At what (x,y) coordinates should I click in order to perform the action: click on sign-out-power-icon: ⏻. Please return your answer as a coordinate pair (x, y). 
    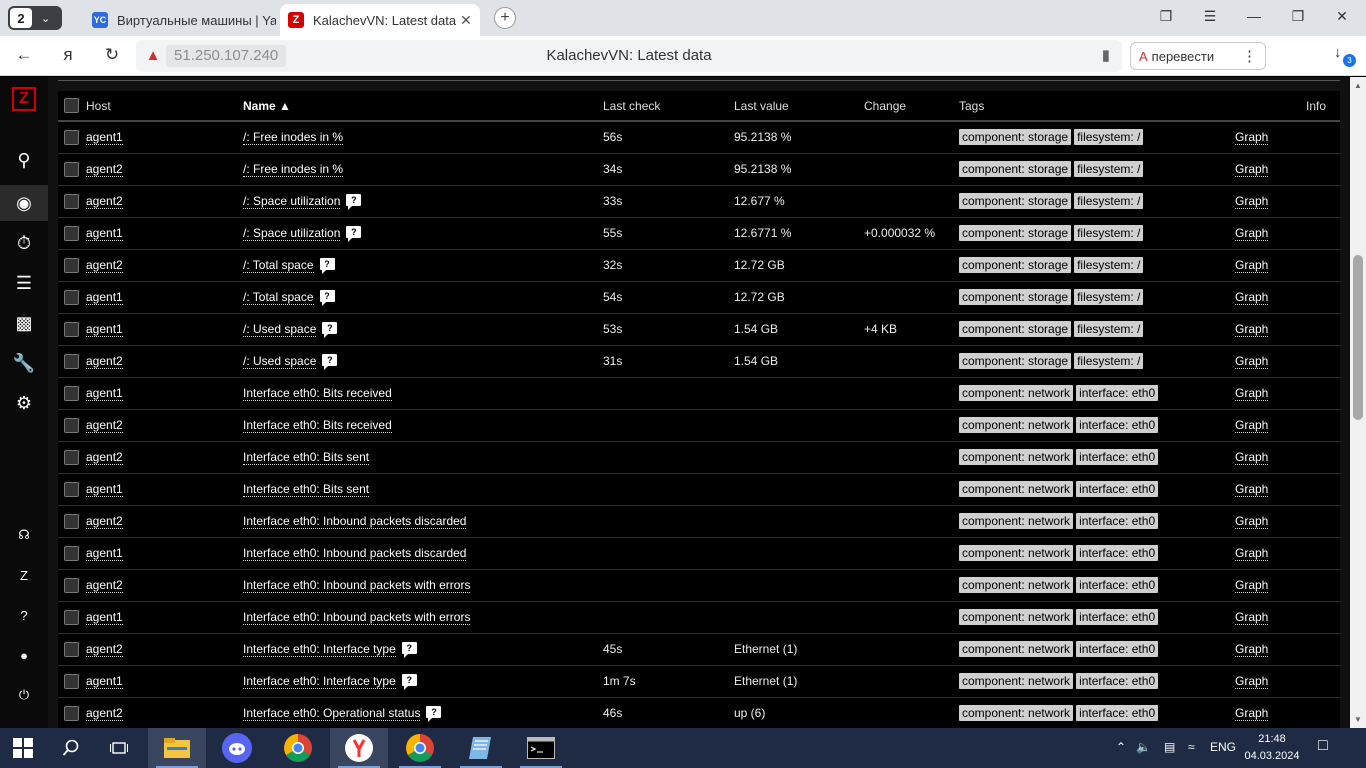
    Looking at the image, I should click on (24, 695).